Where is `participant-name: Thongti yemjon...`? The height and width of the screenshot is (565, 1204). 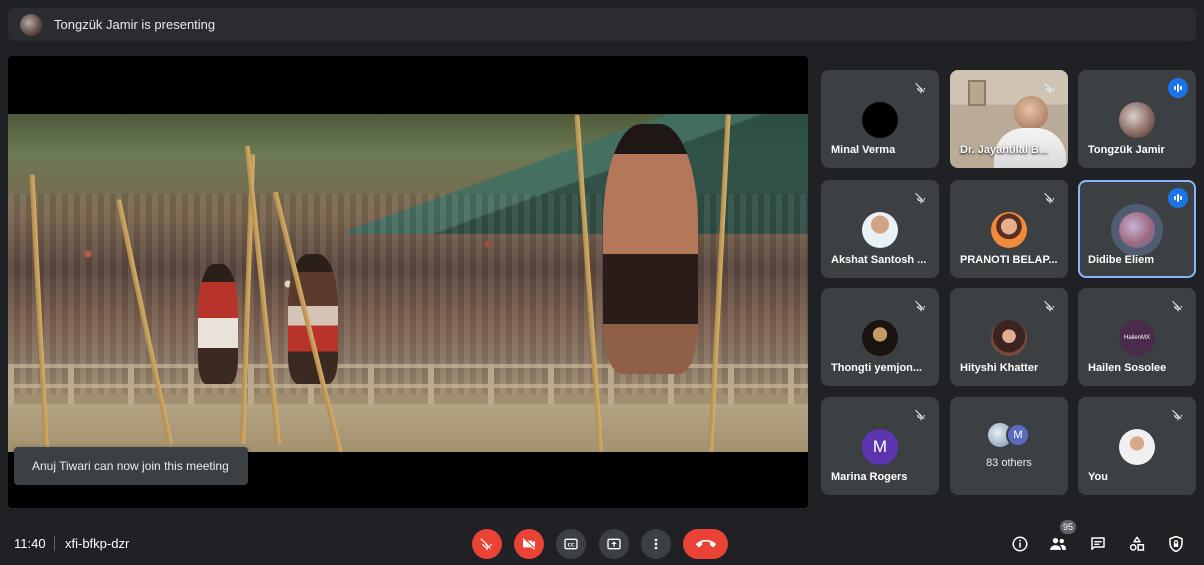 participant-name: Thongti yemjon... is located at coordinates (877, 368).